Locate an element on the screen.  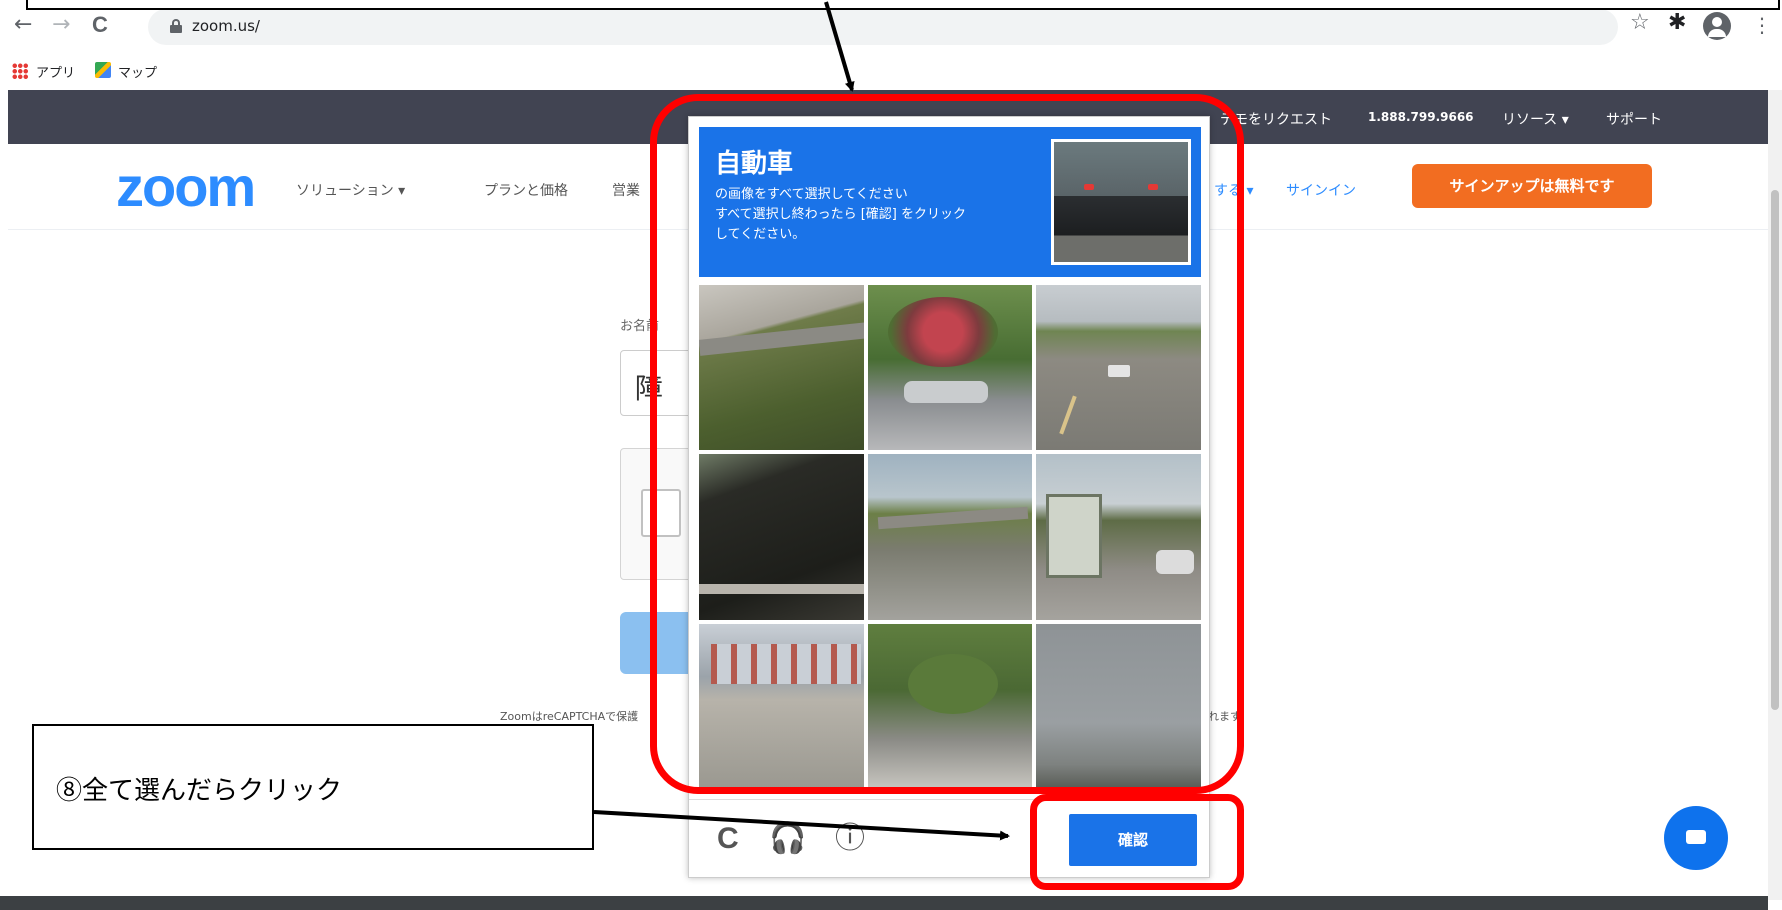
captcha-info-icon: ⓘ is located at coordinates (850, 839).